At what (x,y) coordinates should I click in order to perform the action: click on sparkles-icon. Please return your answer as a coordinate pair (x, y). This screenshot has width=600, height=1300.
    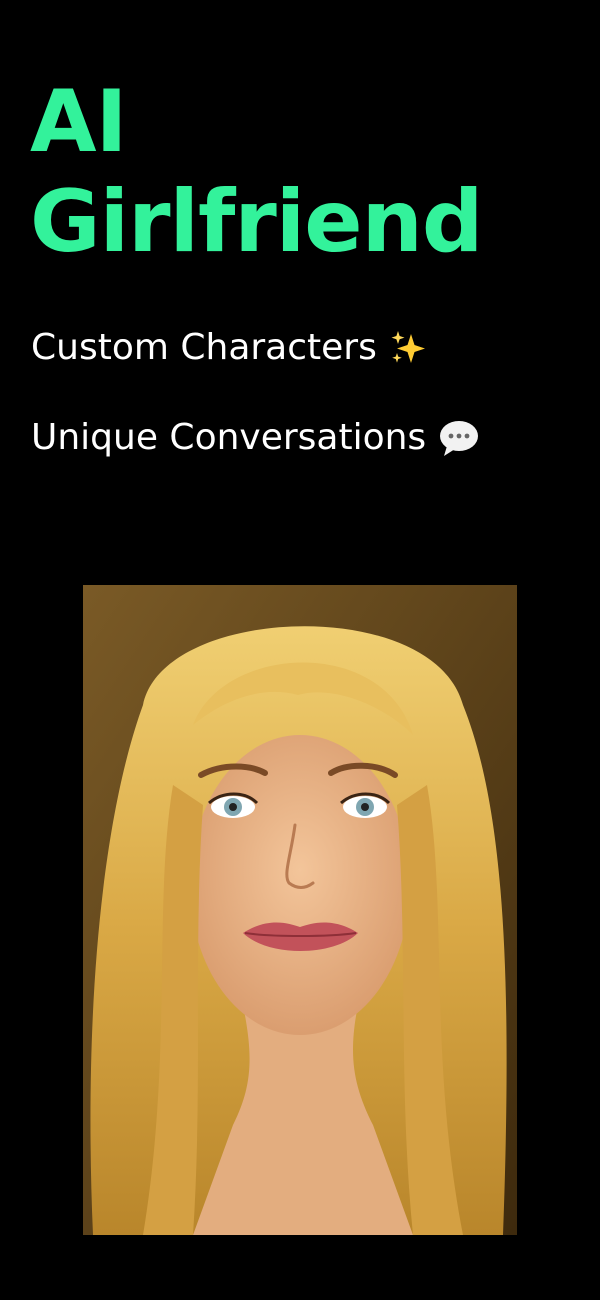
    Looking at the image, I should click on (408, 347).